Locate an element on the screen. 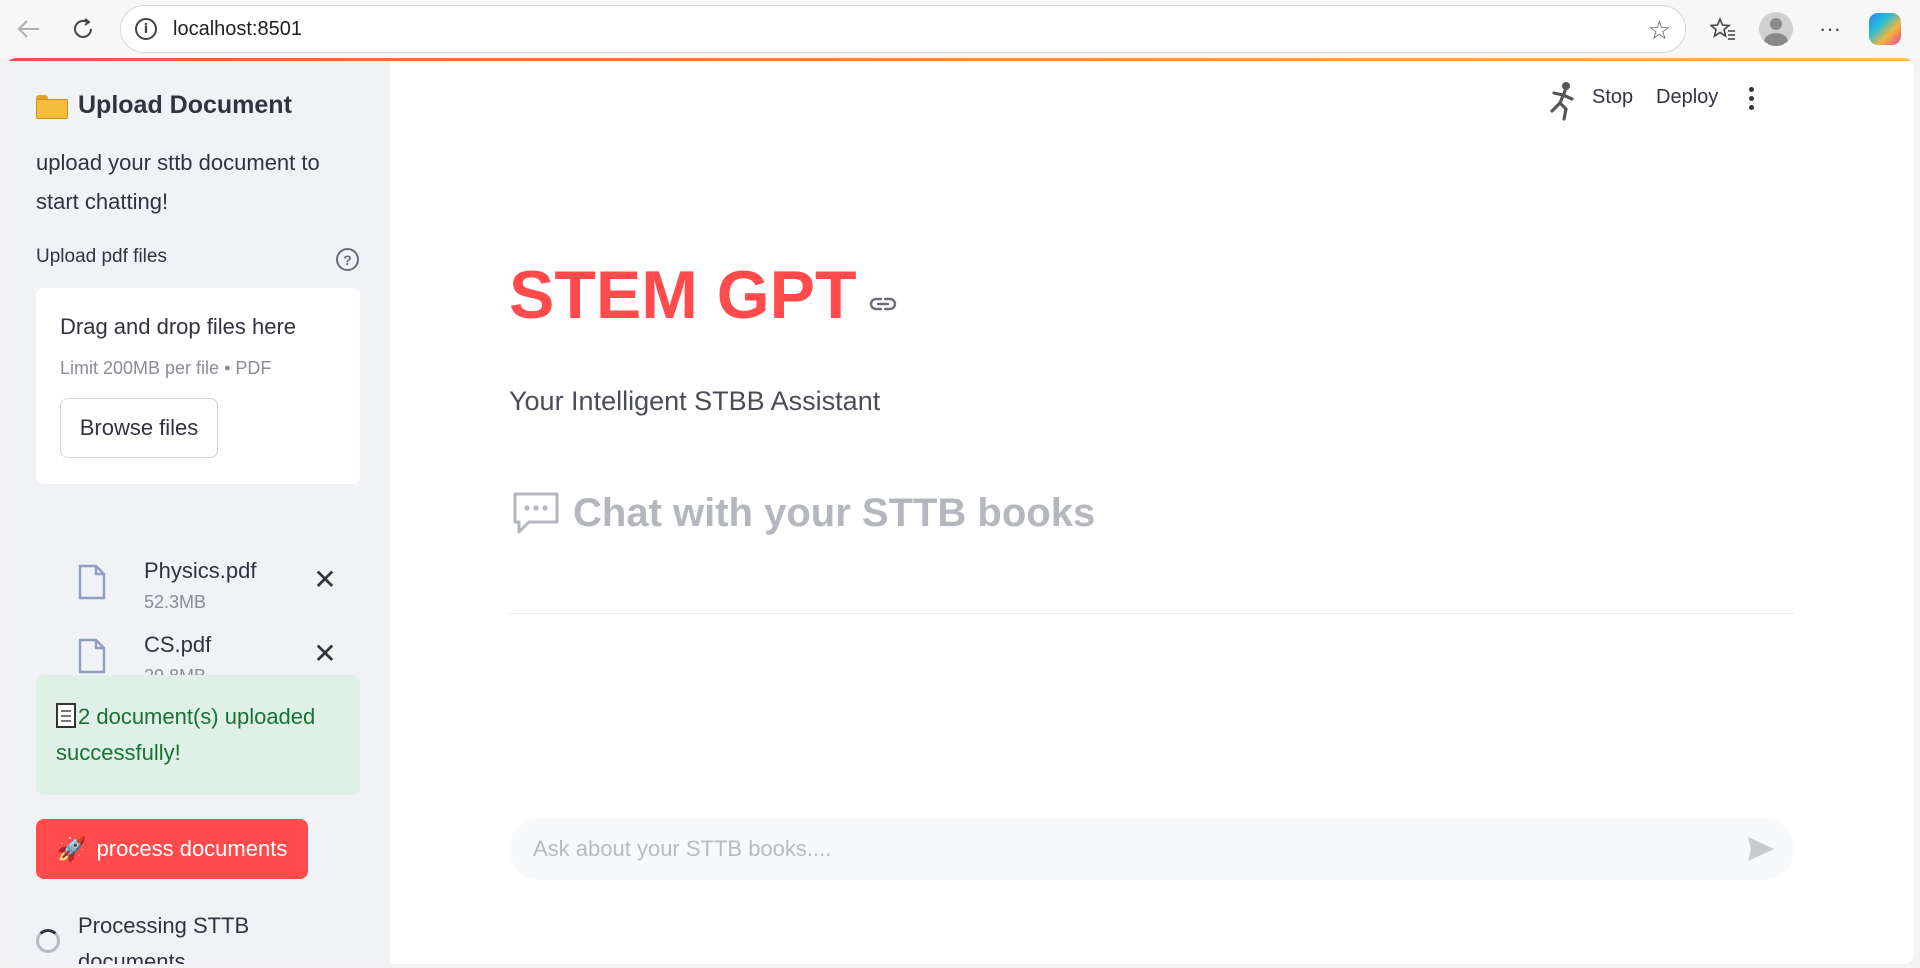 This screenshot has height=968, width=1920. upload-label: Upload pdf files is located at coordinates (101, 256).